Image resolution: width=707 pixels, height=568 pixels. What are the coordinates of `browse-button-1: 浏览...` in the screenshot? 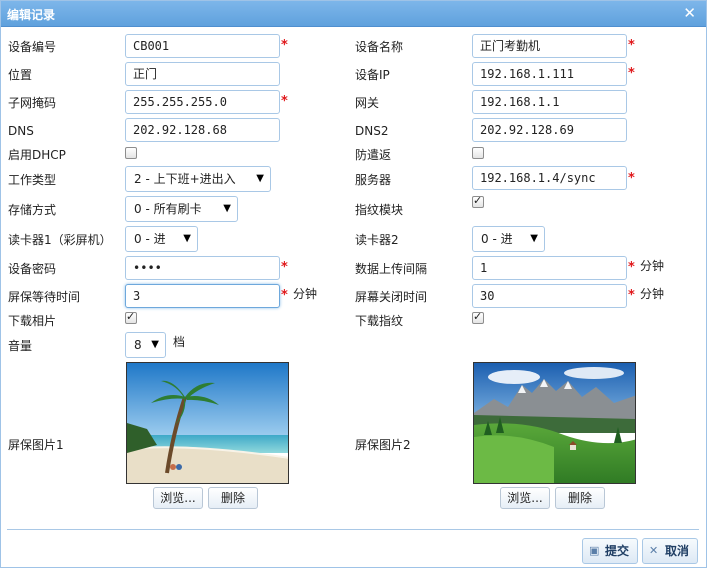 It's located at (178, 498).